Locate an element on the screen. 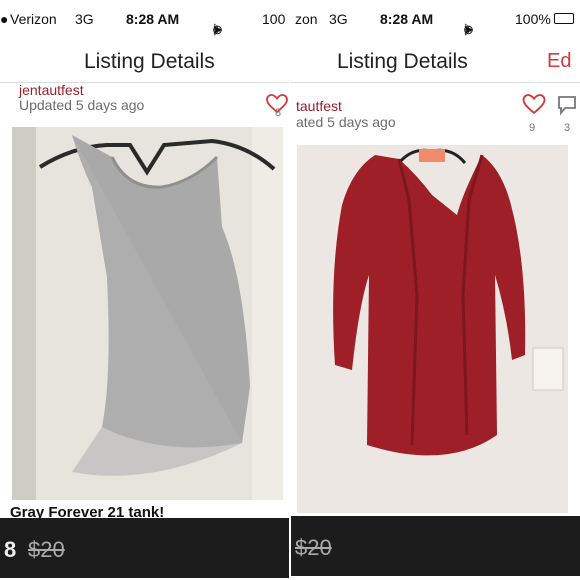 This screenshot has height=580, width=580. battery-percent: 100 is located at coordinates (274, 19).